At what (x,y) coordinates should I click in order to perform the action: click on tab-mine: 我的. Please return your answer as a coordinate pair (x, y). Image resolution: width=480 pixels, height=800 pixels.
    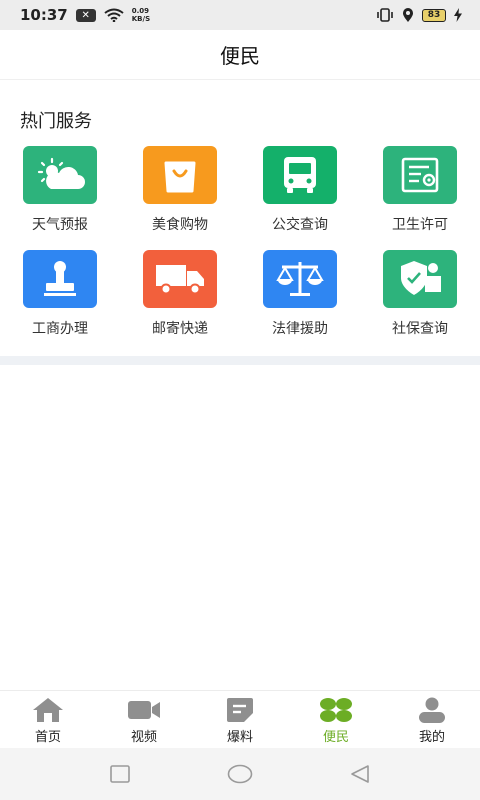
    Looking at the image, I should click on (432, 719).